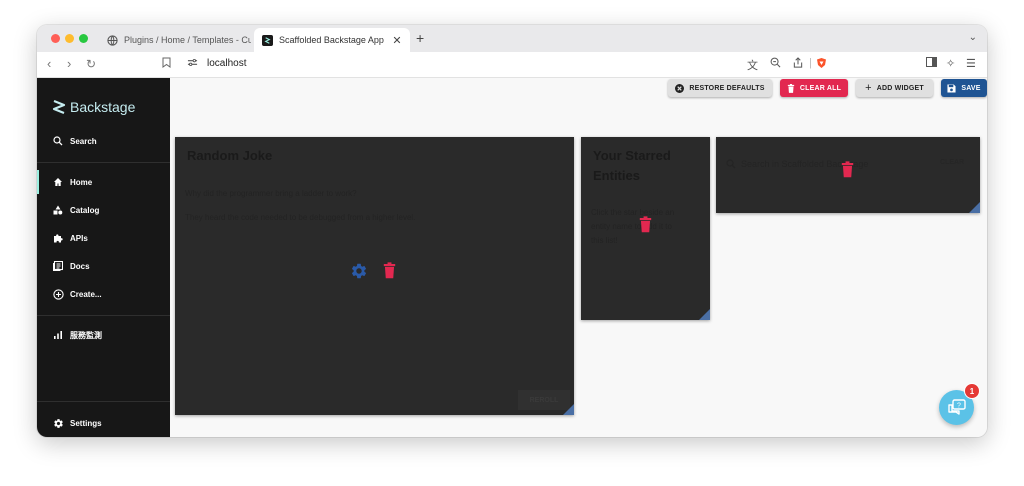  Describe the element at coordinates (791, 88) in the screenshot. I see `trash-icon` at that location.